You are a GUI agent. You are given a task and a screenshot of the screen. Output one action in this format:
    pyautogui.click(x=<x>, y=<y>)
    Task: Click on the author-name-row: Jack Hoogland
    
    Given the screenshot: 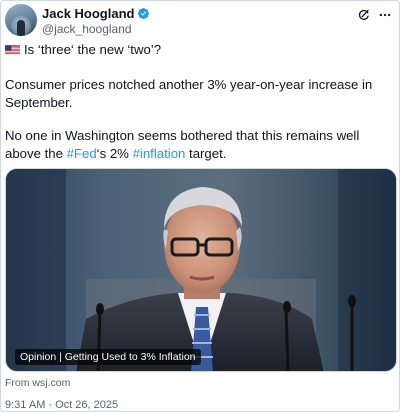 What is the action you would take?
    pyautogui.click(x=96, y=13)
    